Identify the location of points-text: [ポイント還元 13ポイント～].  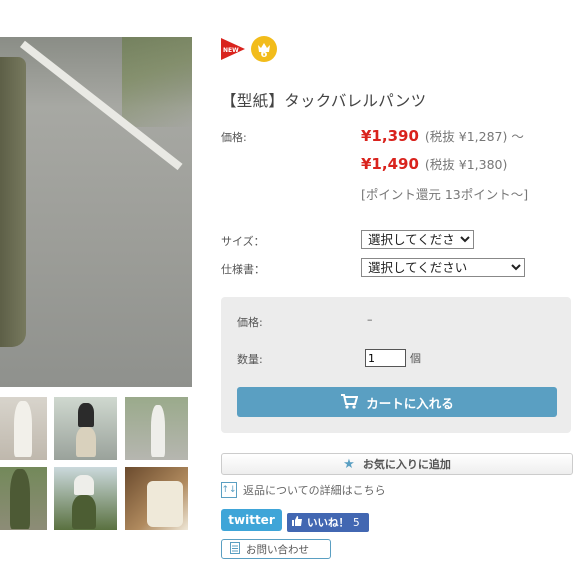
(445, 194).